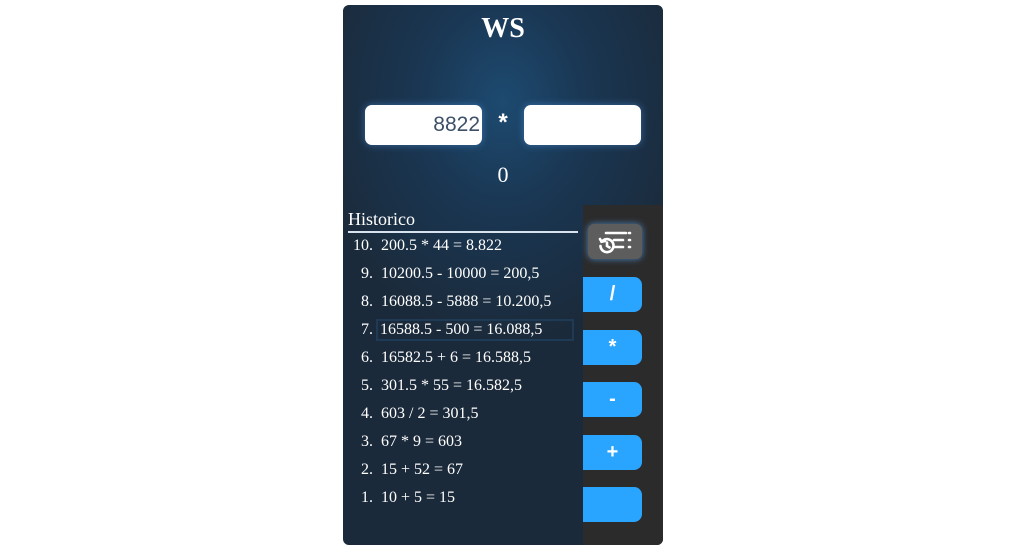 This screenshot has width=1029, height=550. What do you see at coordinates (367, 357) in the screenshot?
I see `history-item-index: 6.` at bounding box center [367, 357].